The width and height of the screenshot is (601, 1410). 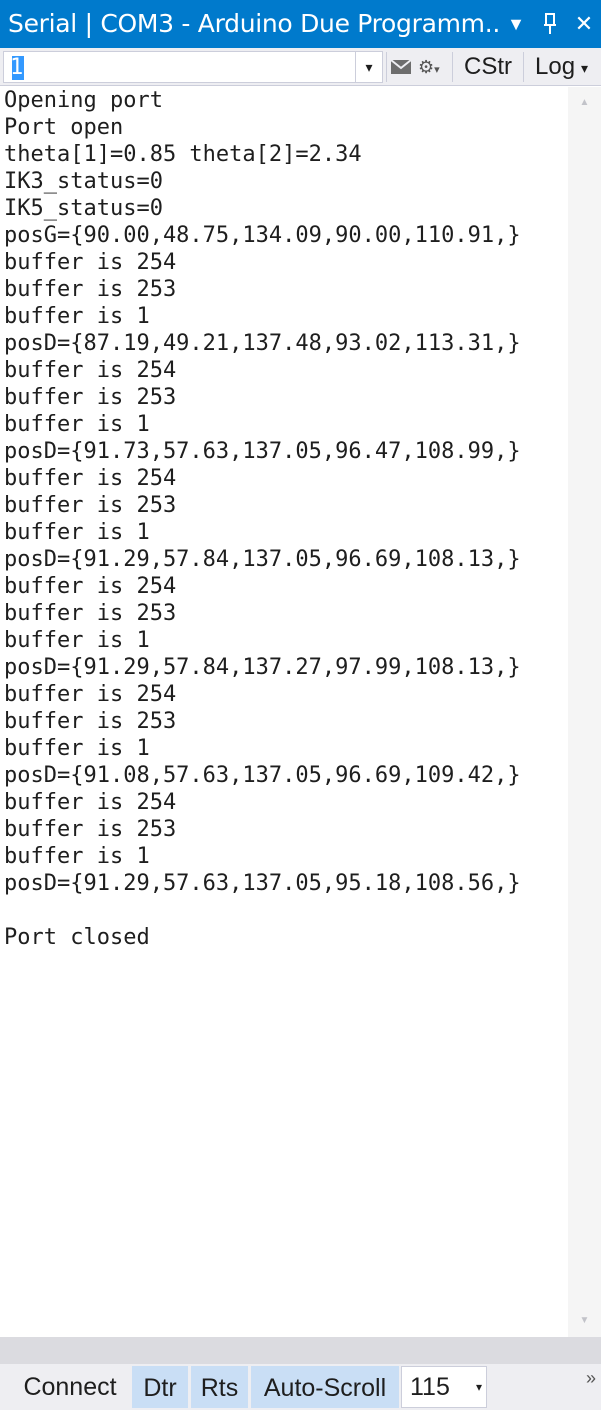 What do you see at coordinates (64, 127) in the screenshot?
I see `output-line: Port open` at bounding box center [64, 127].